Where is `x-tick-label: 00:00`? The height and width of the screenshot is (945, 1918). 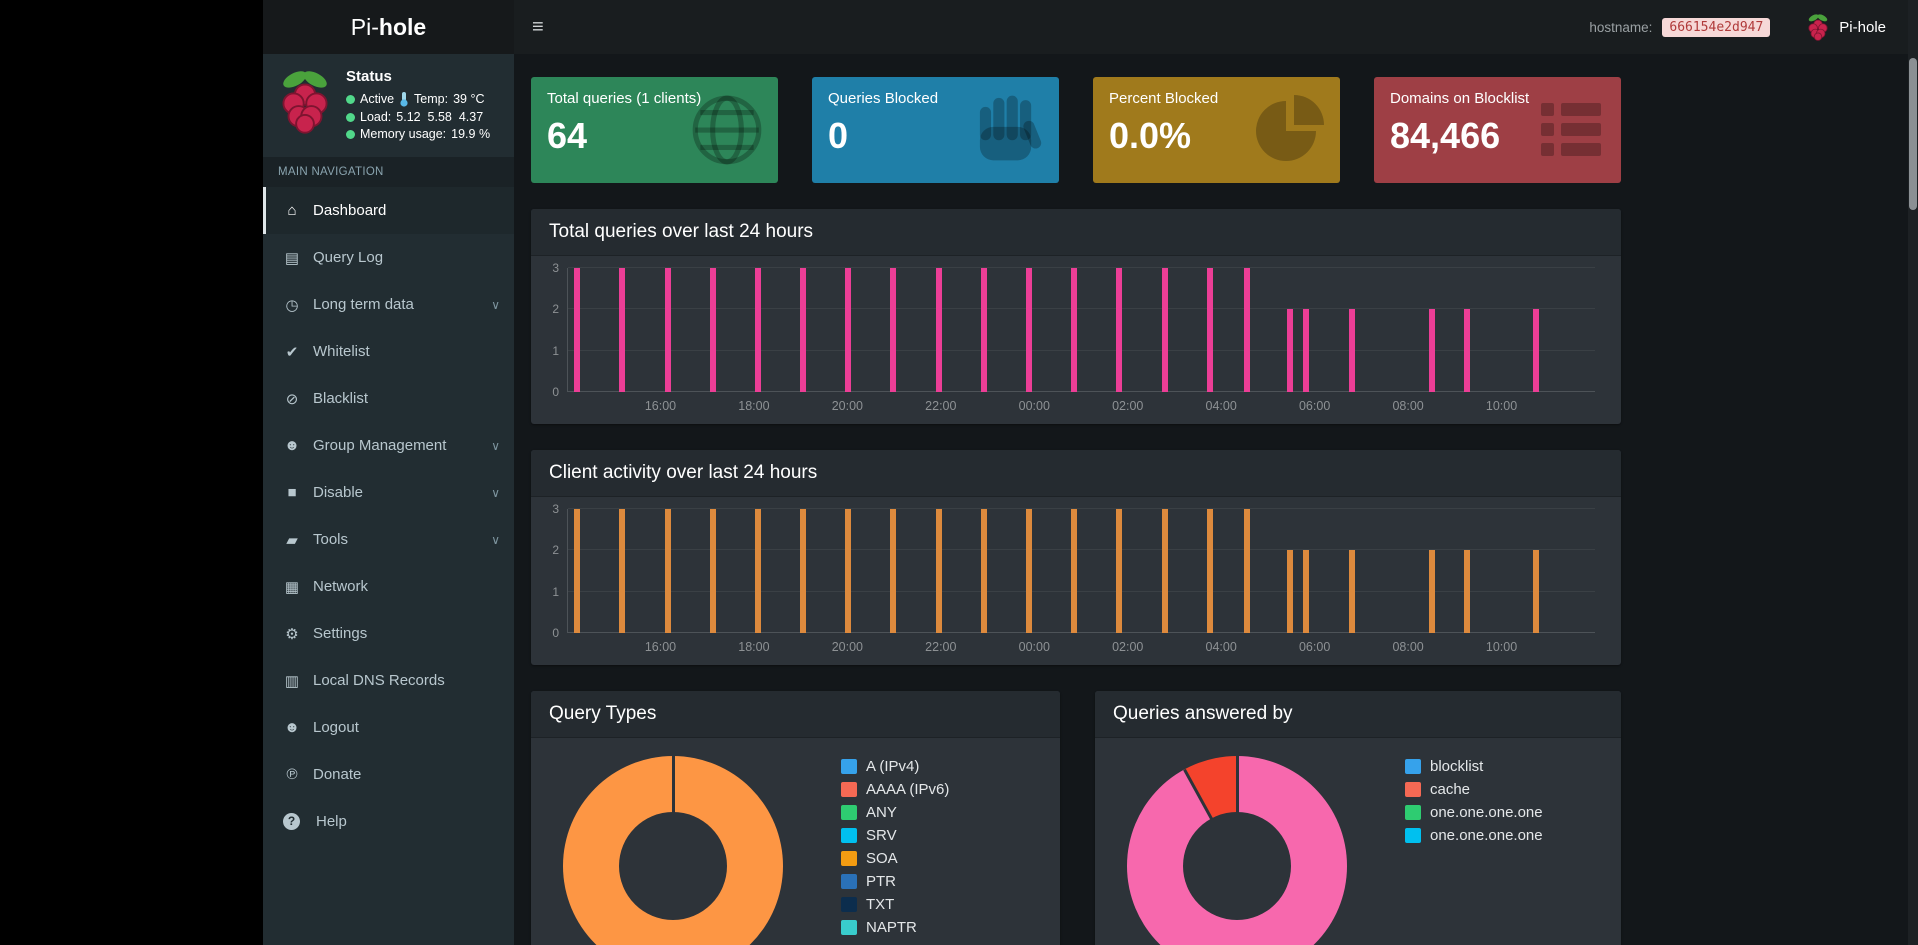
x-tick-label: 00:00 is located at coordinates (1034, 406).